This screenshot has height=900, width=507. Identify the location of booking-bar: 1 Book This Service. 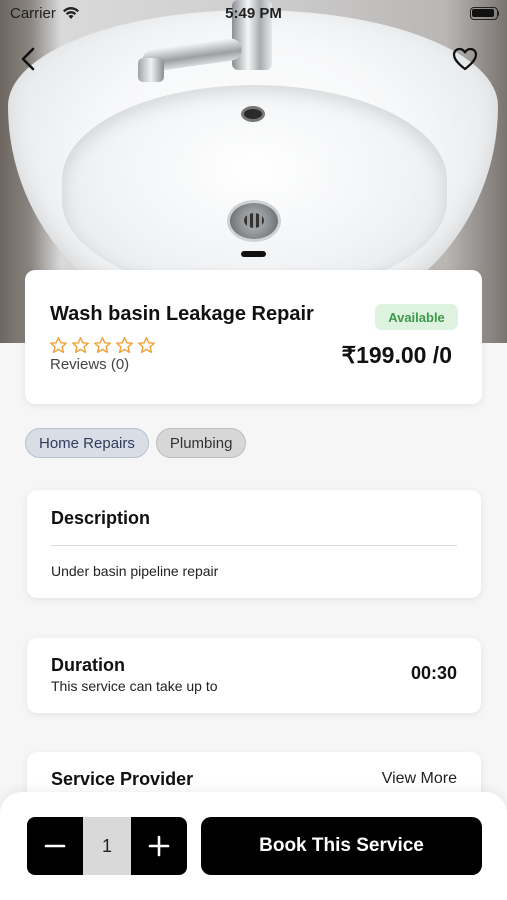
(253, 846).